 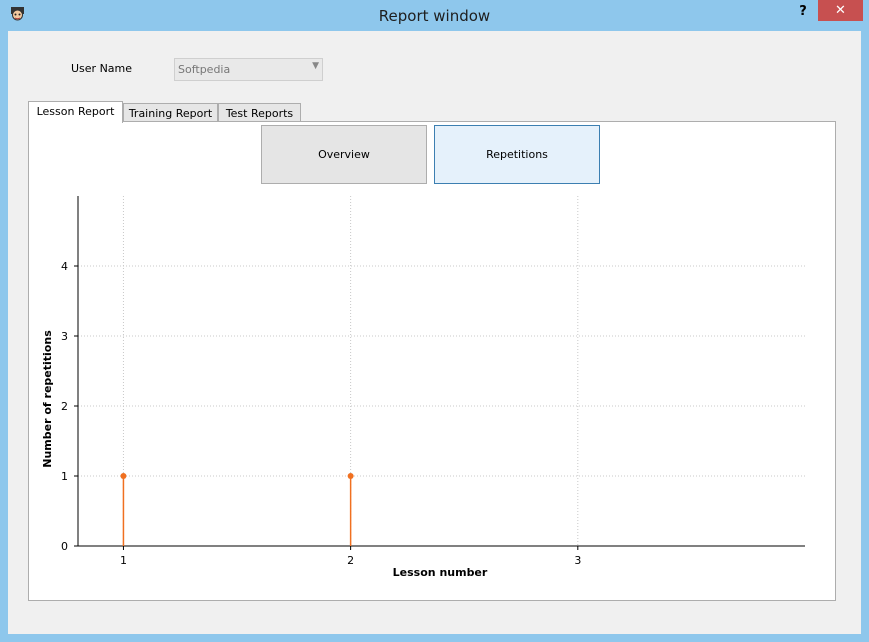 What do you see at coordinates (170, 113) in the screenshot?
I see `tab-training-report: Training Report` at bounding box center [170, 113].